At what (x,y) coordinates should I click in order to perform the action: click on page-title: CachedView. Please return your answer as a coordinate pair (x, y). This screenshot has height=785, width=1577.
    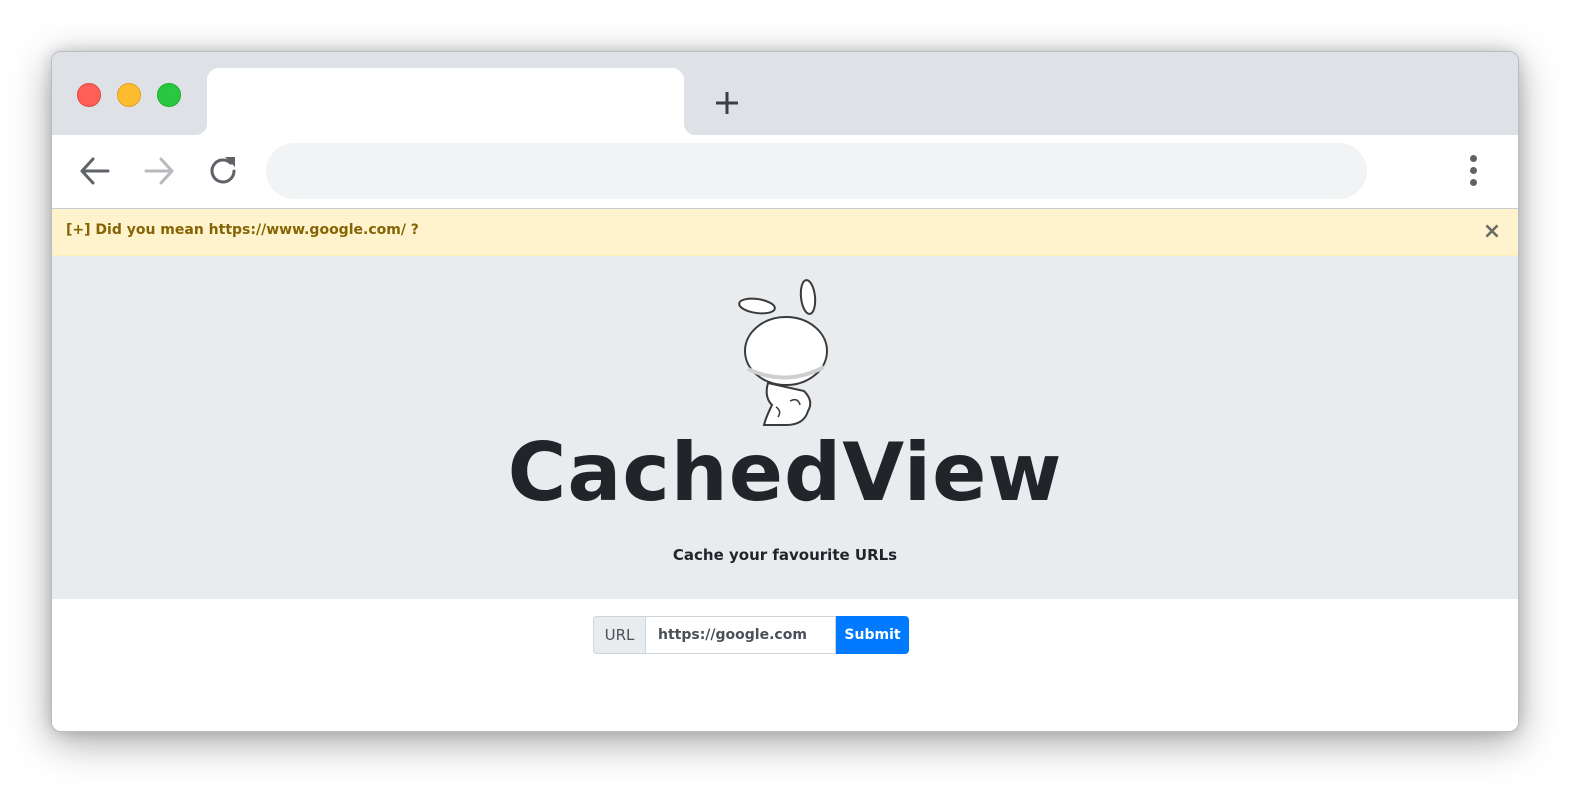
    Looking at the image, I should click on (785, 472).